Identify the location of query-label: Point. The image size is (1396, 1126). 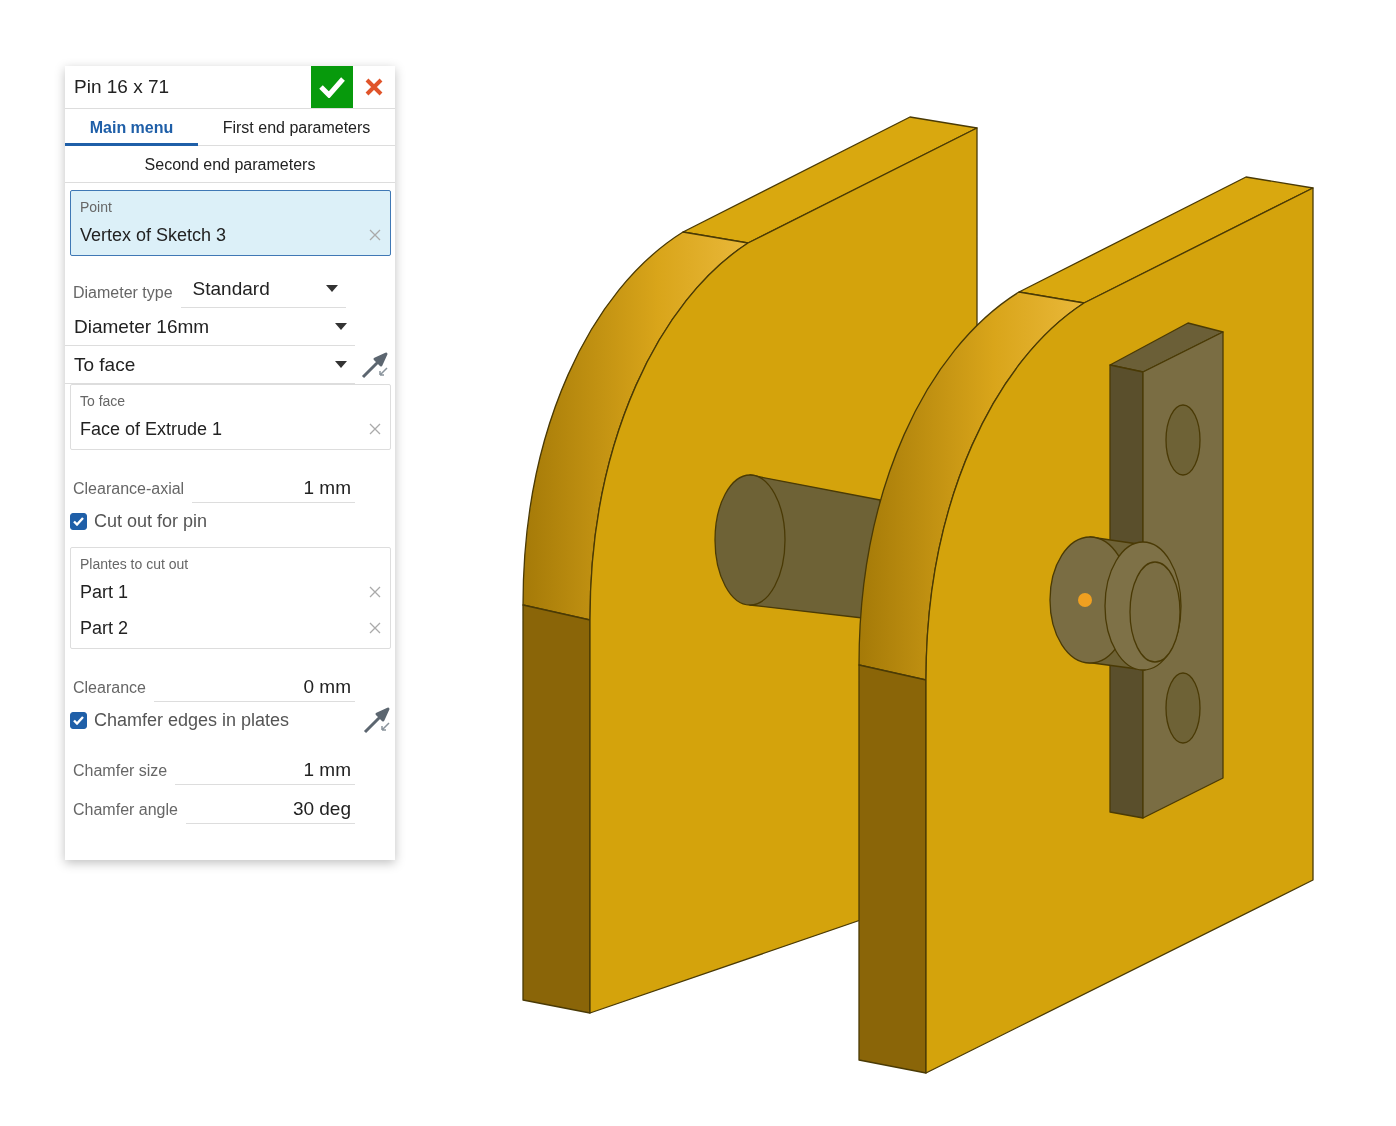
(96, 207).